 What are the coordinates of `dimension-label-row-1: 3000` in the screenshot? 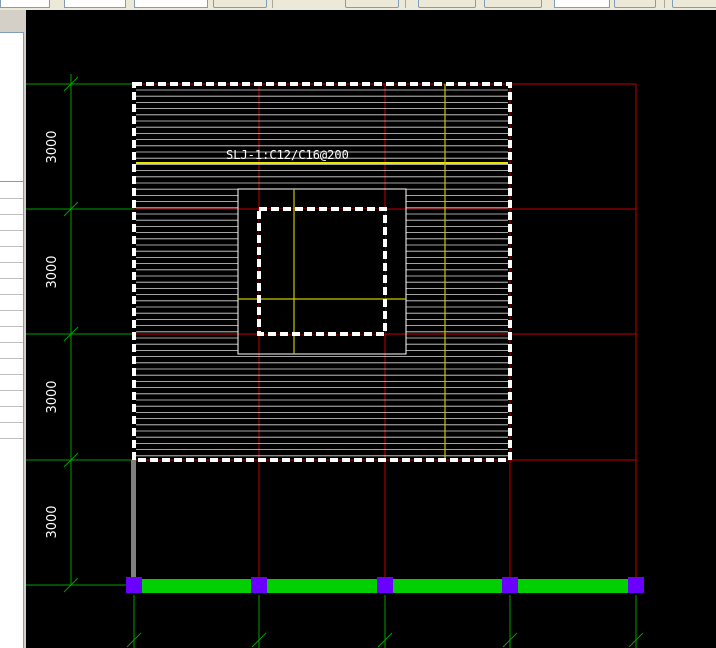 It's located at (52, 146).